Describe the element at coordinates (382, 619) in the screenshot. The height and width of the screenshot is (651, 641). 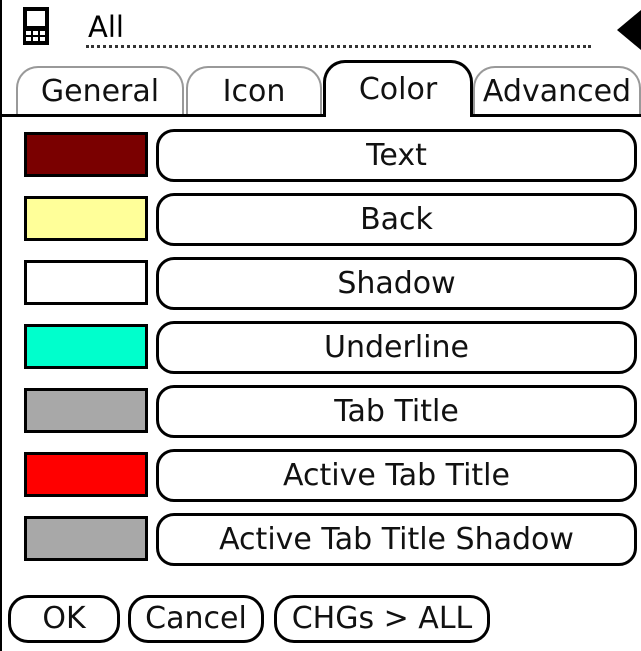
I see `apply-to-all-button: CHGs > ALL` at that location.